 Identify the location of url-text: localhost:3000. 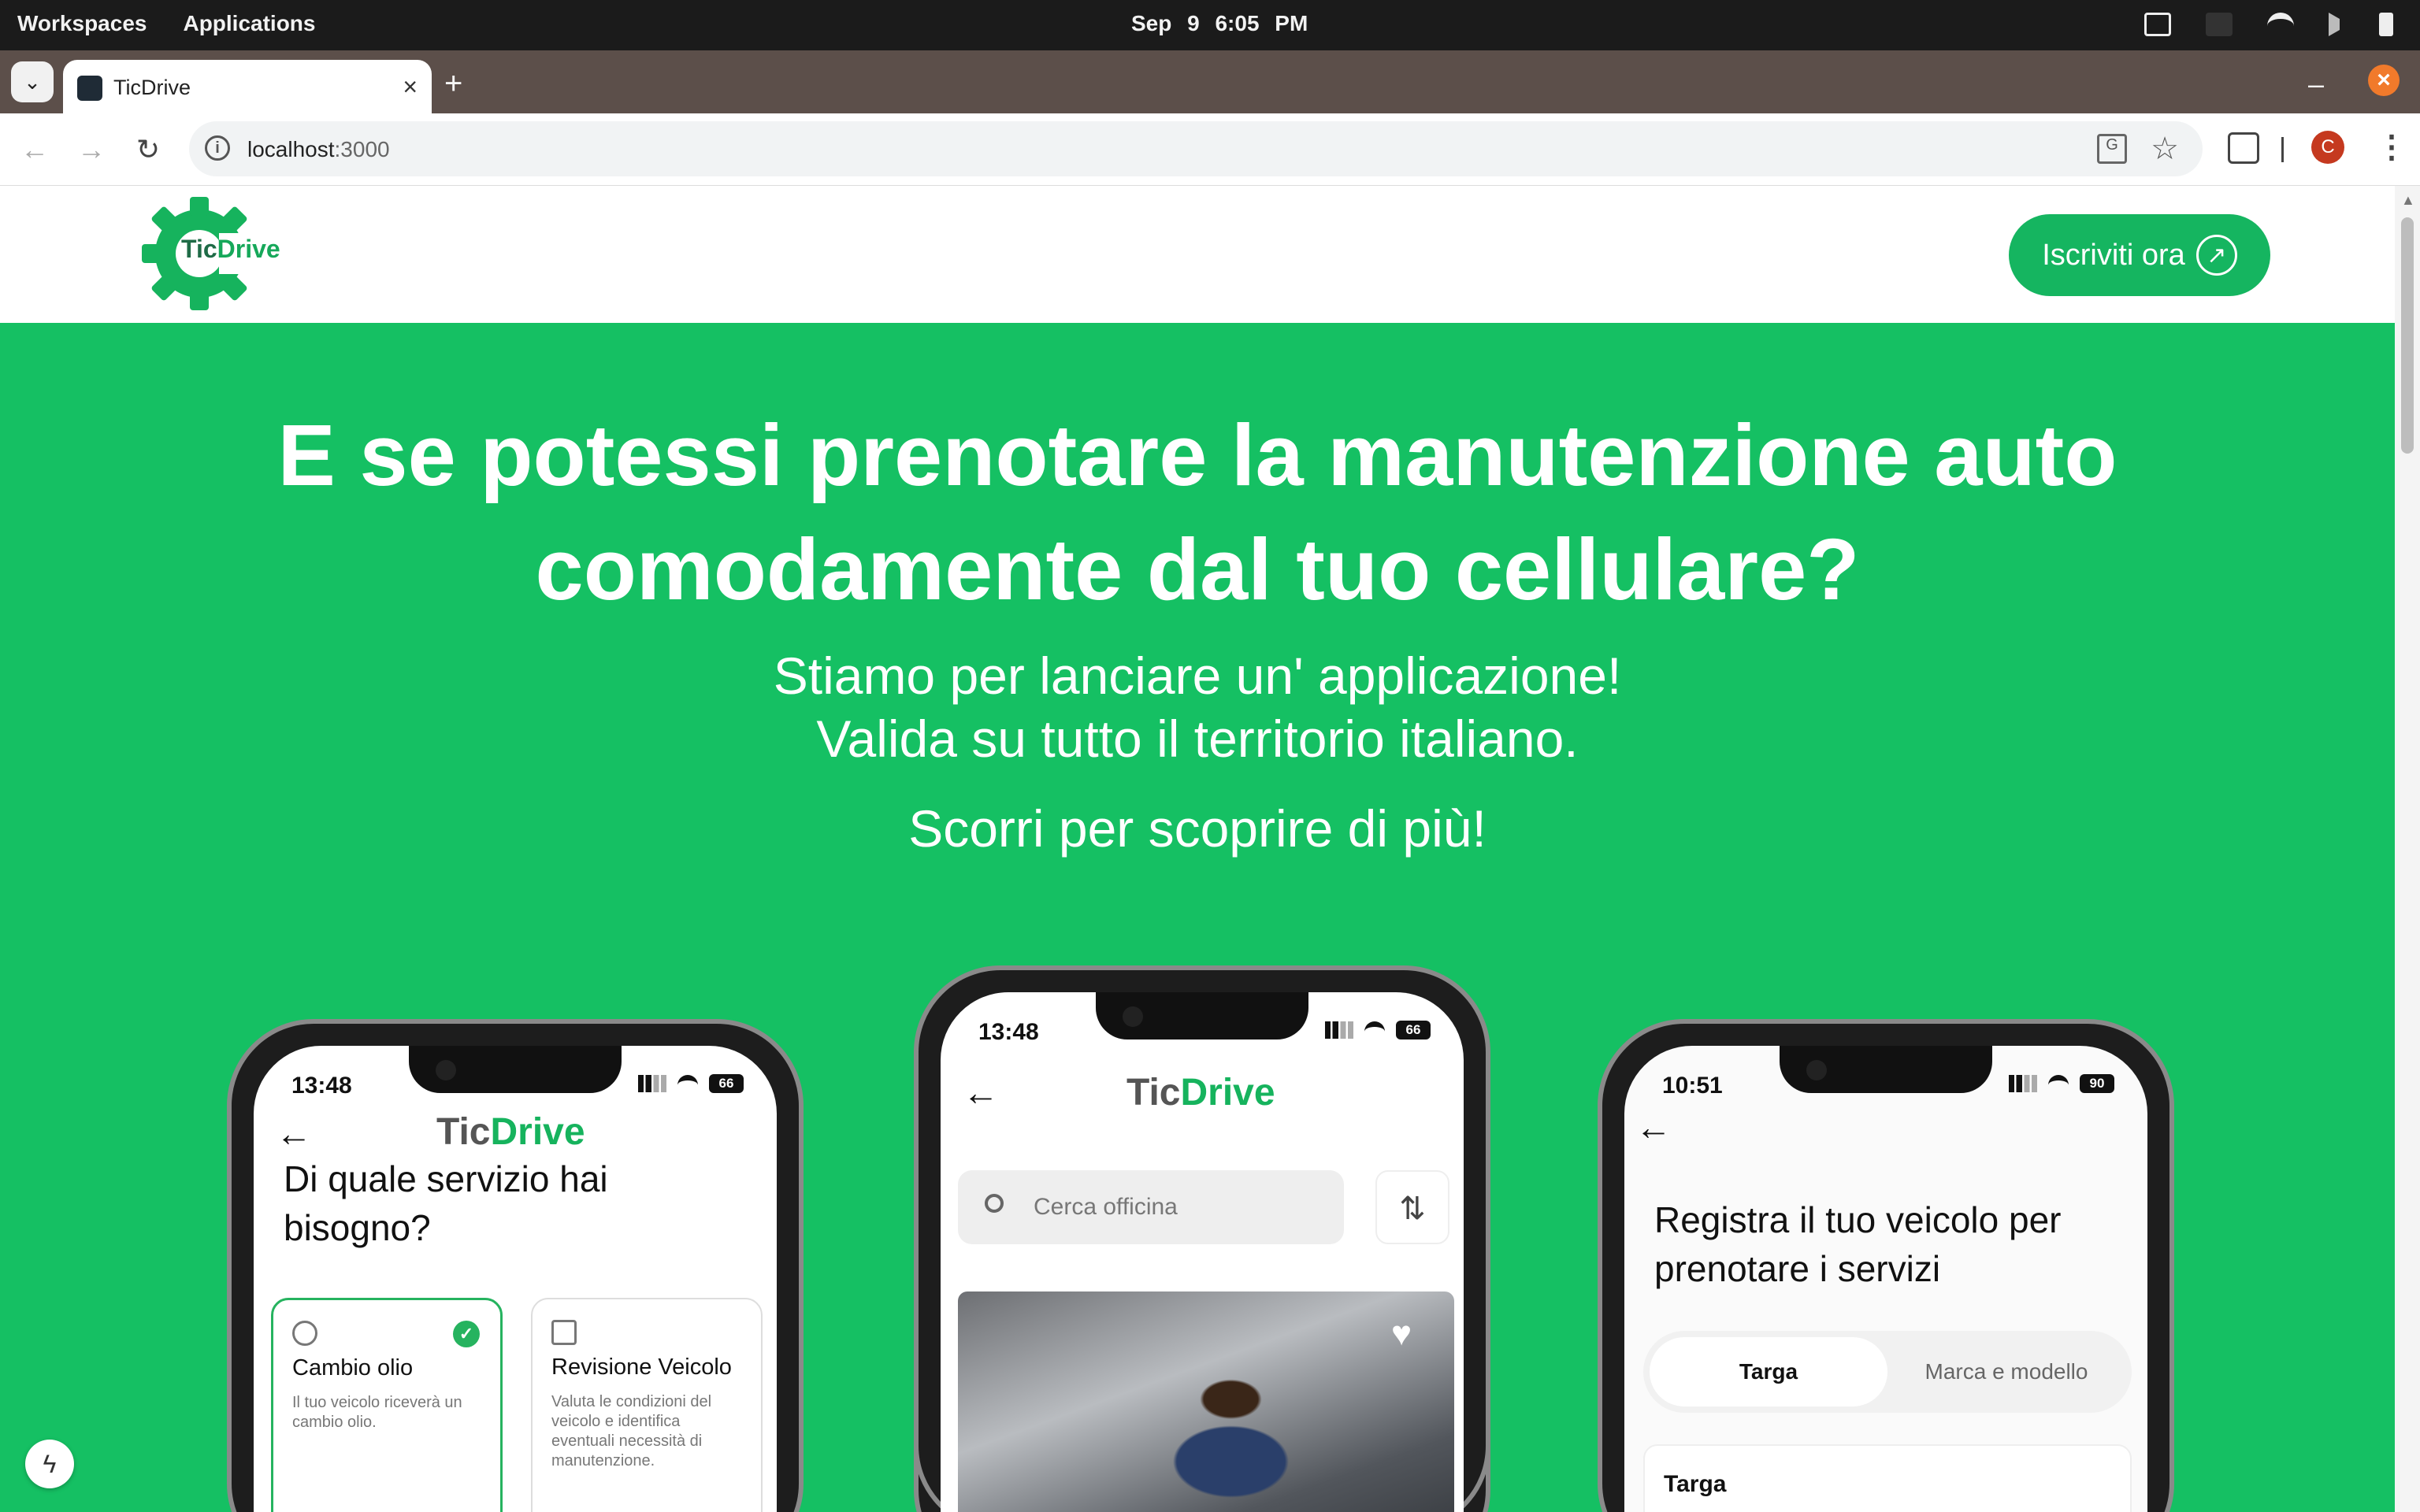
(318, 149).